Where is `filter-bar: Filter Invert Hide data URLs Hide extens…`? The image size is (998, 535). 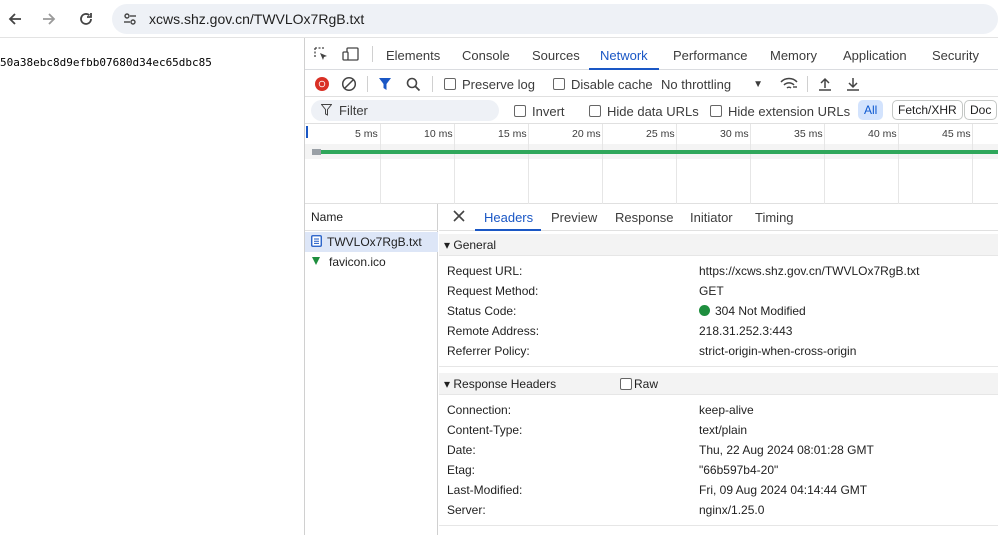
filter-bar: Filter Invert Hide data URLs Hide extens… is located at coordinates (651, 110).